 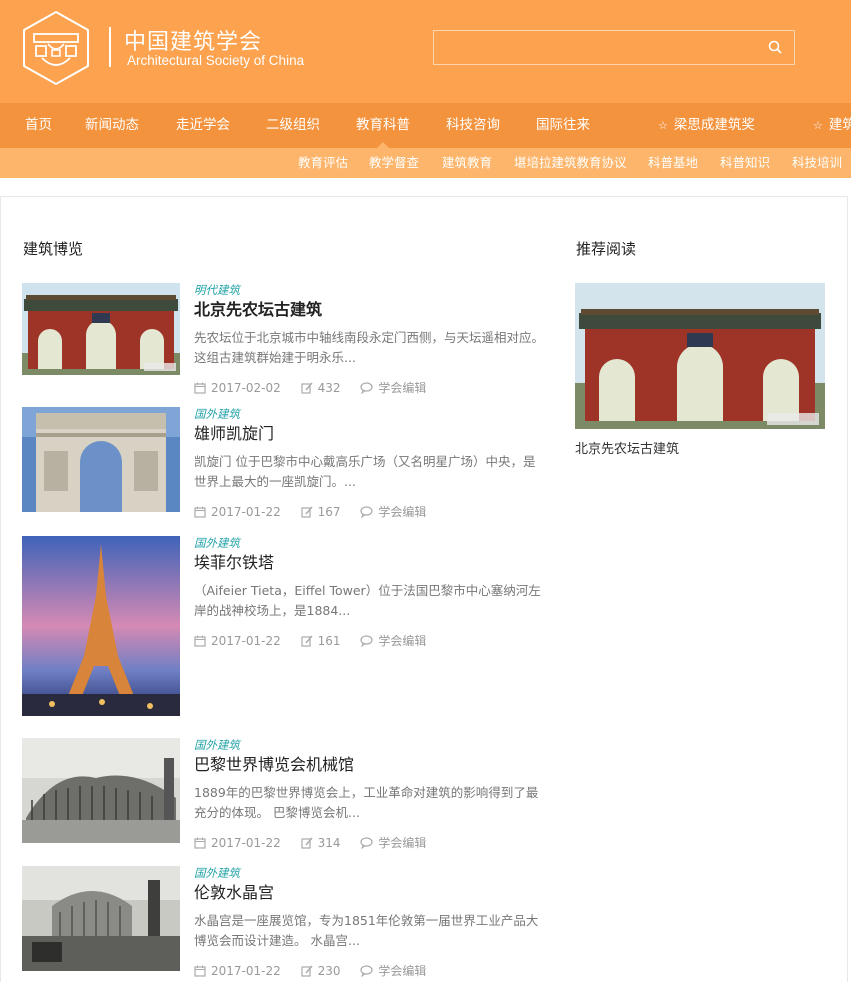 I want to click on article-info: 2017-01-22 167 学会编辑, so click(x=370, y=511).